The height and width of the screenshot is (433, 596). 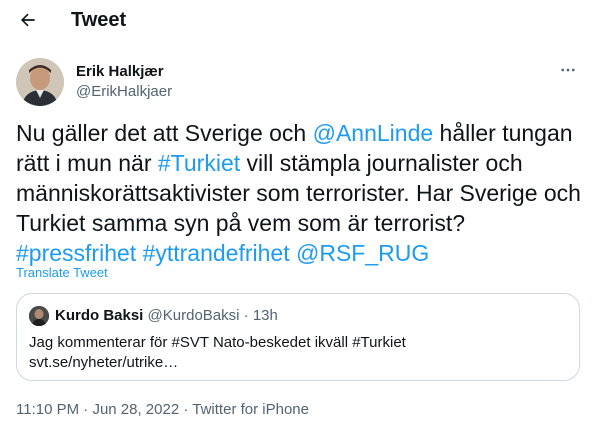 What do you see at coordinates (47, 409) in the screenshot?
I see `tweet-time: 11:10 PM` at bounding box center [47, 409].